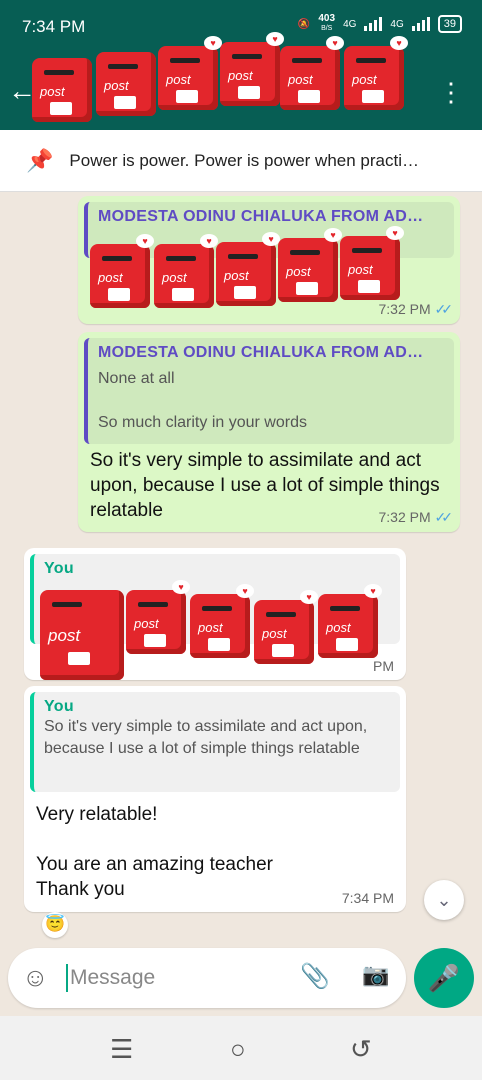 Image resolution: width=482 pixels, height=1080 pixels. I want to click on back-nav-icon: ↺, so click(361, 1049).